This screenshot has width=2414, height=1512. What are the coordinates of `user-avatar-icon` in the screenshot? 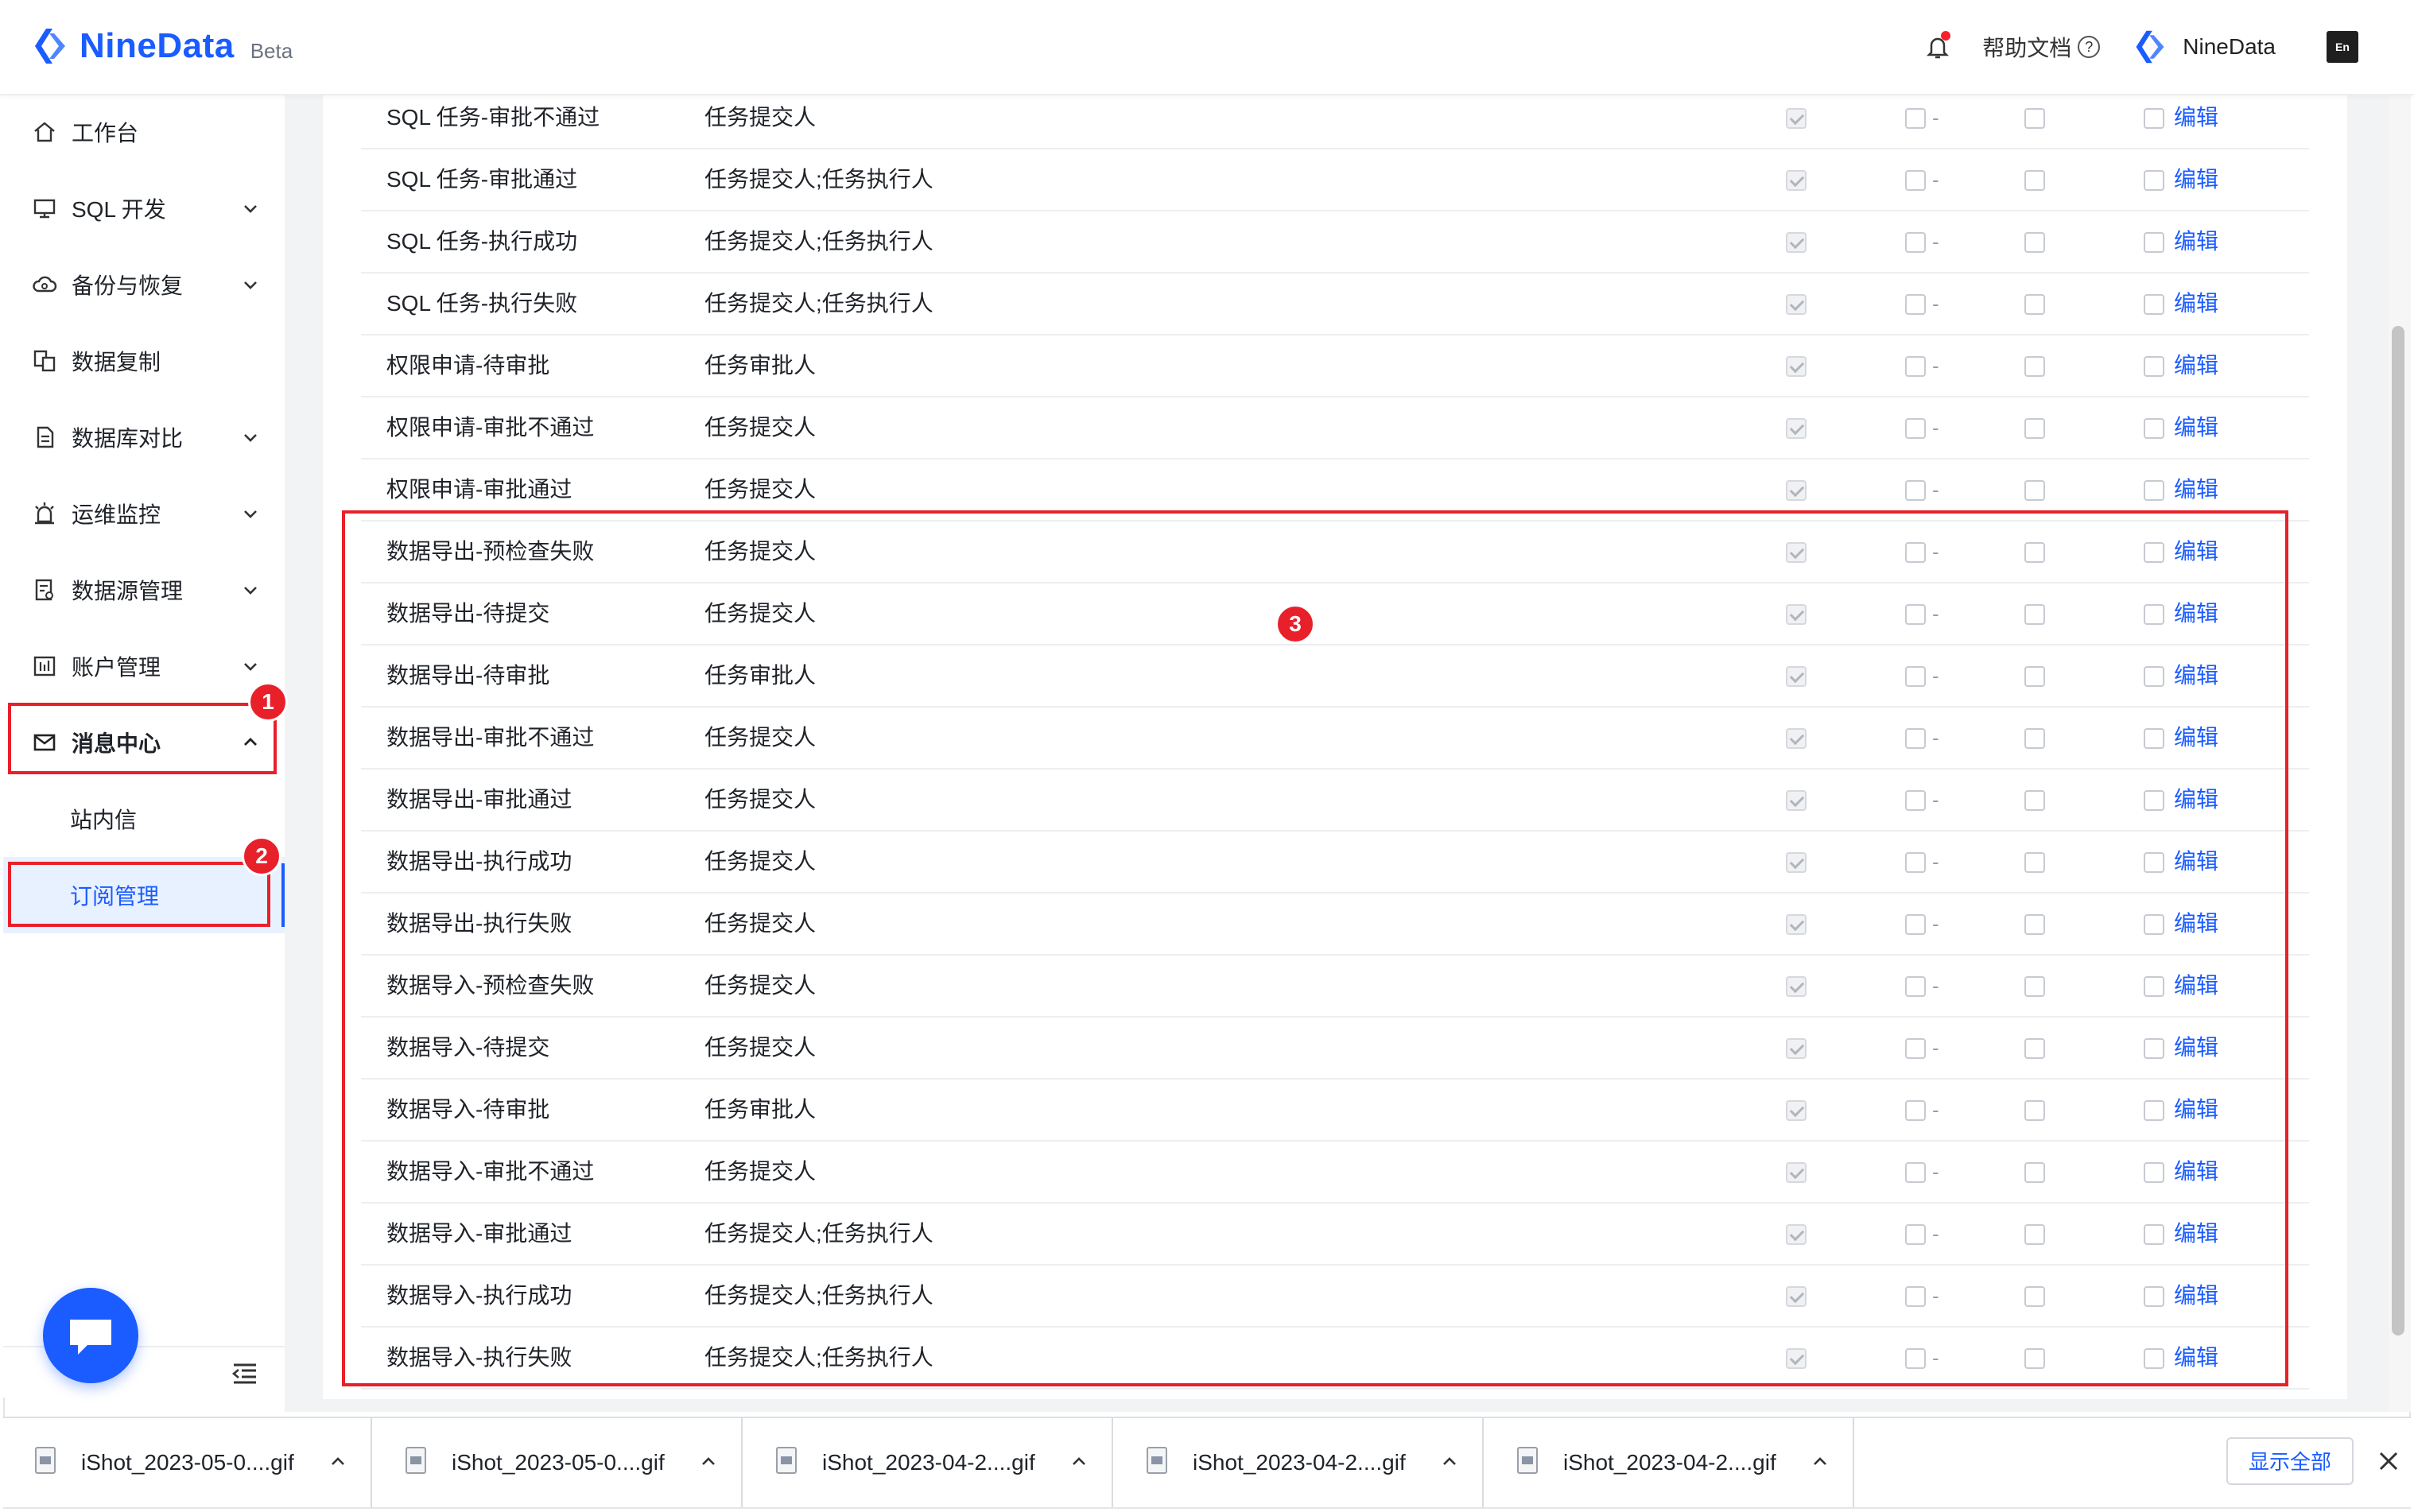 It's located at (2150, 47).